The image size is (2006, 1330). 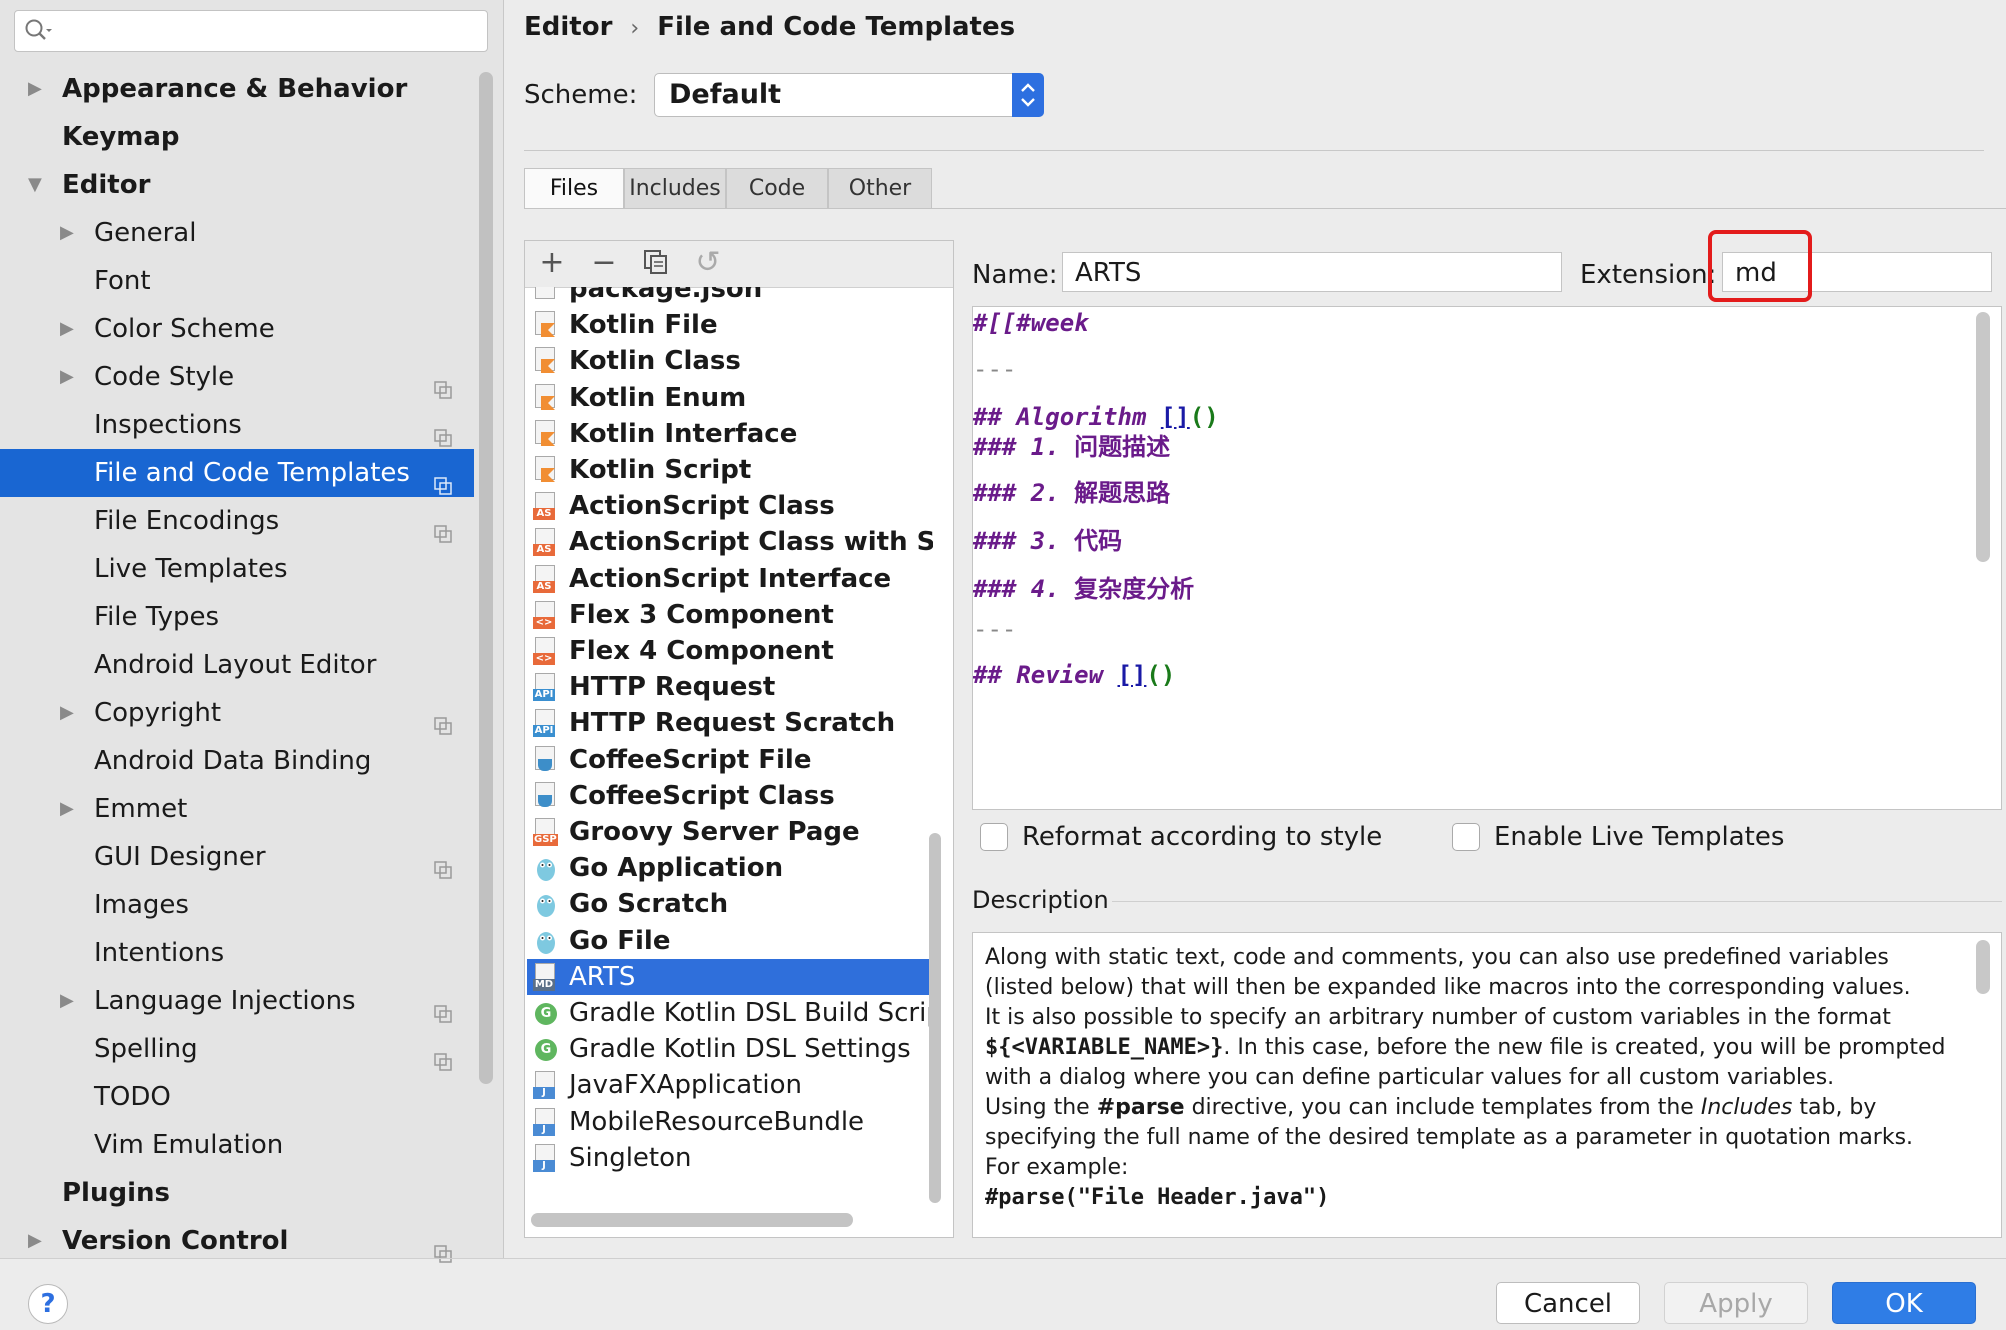 What do you see at coordinates (237, 953) in the screenshot?
I see `sidebar-item-intentions: Intentions` at bounding box center [237, 953].